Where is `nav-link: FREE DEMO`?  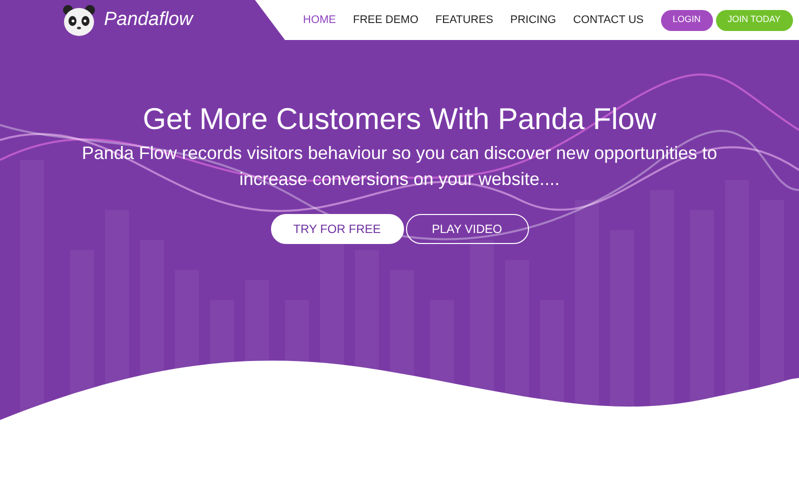 nav-link: FREE DEMO is located at coordinates (385, 20).